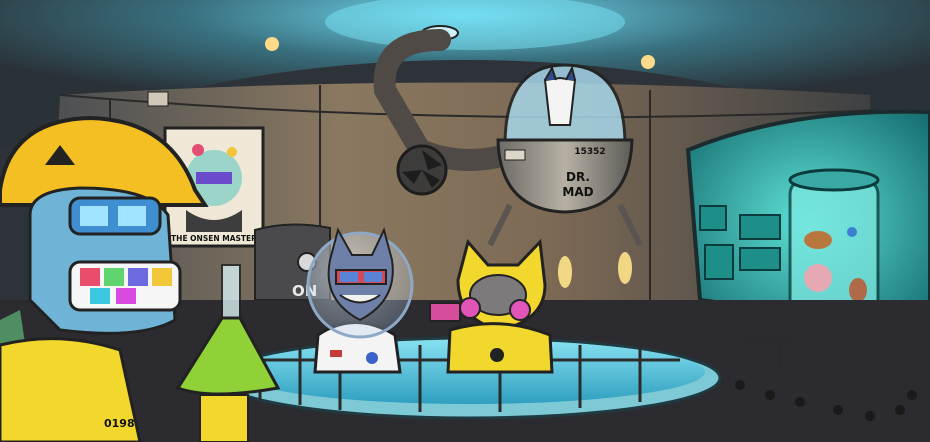  What do you see at coordinates (807, 221) in the screenshot?
I see `lab-window` at bounding box center [807, 221].